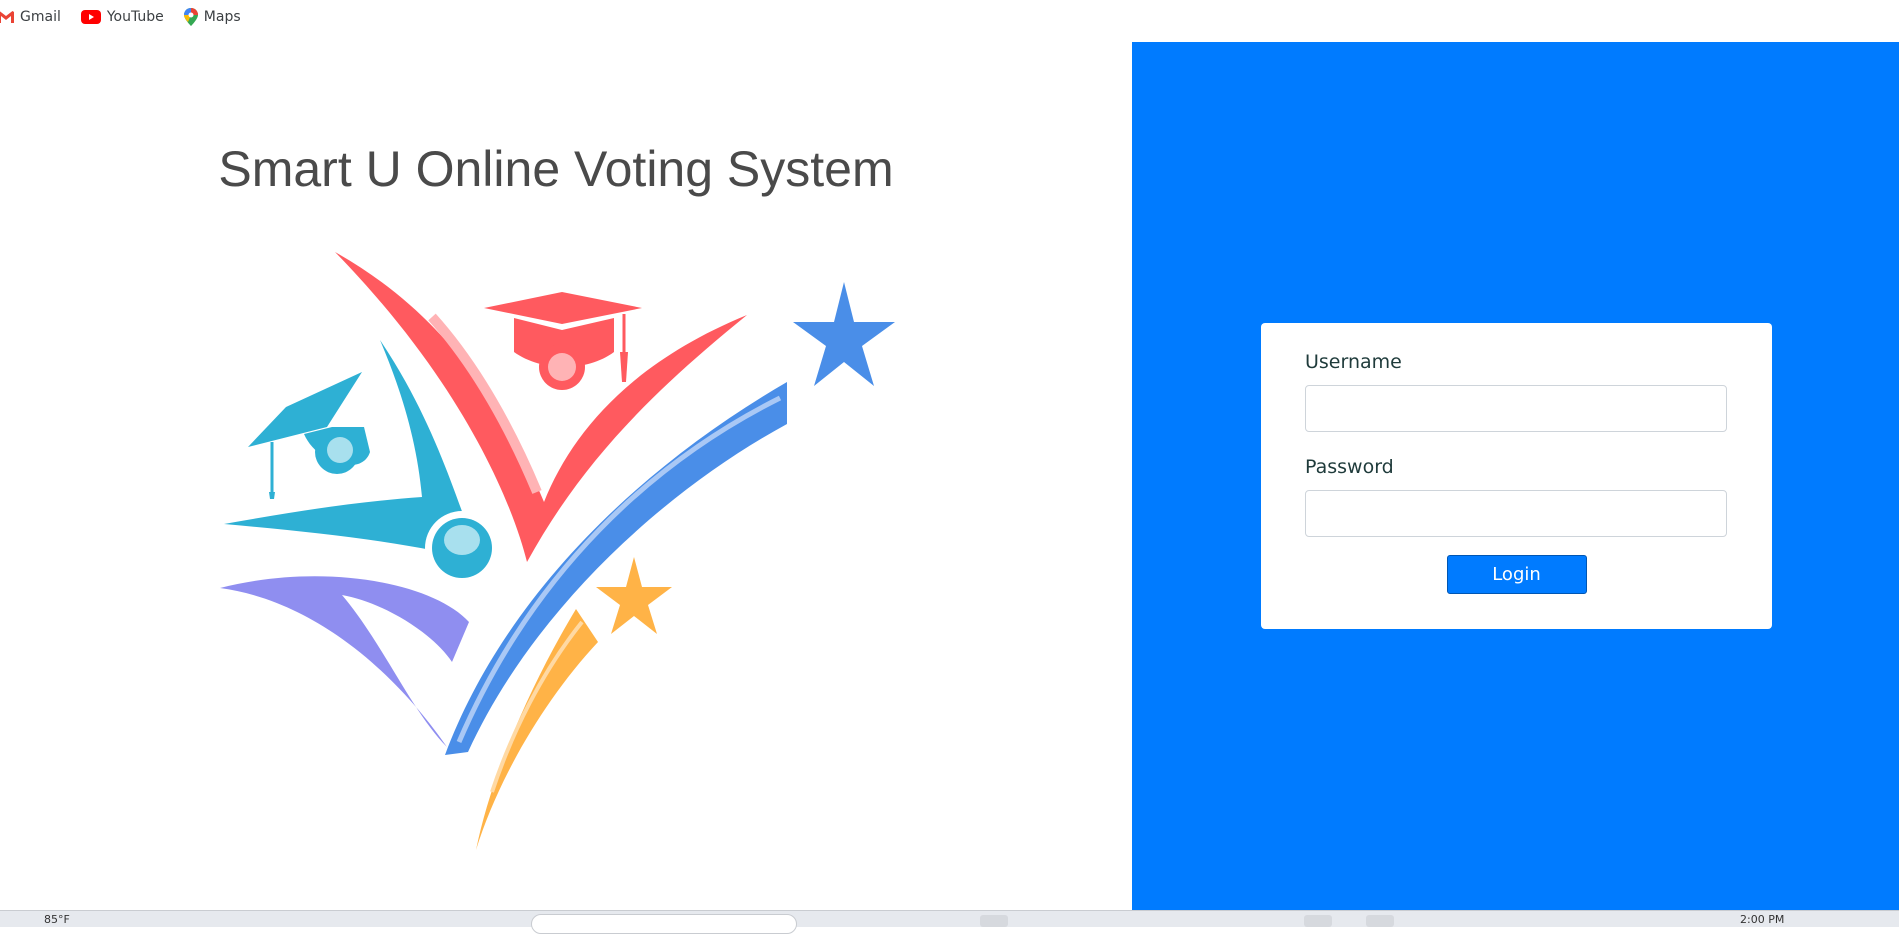 This screenshot has height=934, width=1899. I want to click on logo-purple-swoosh, so click(344, 661).